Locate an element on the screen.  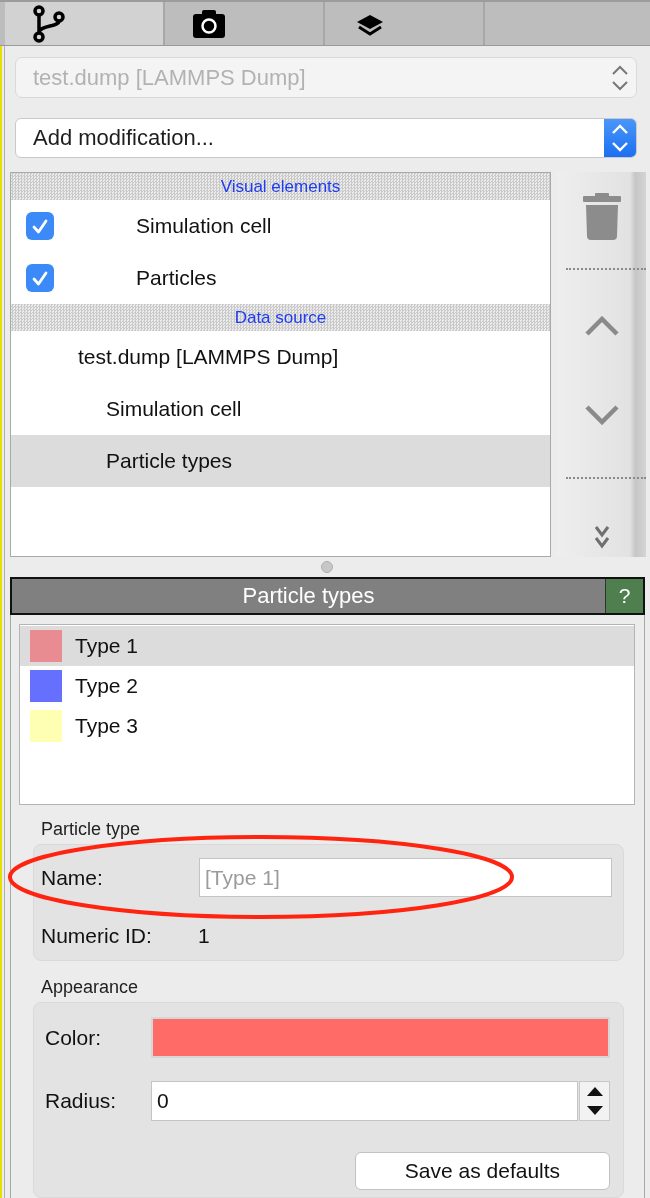
layers-icon is located at coordinates (370, 25).